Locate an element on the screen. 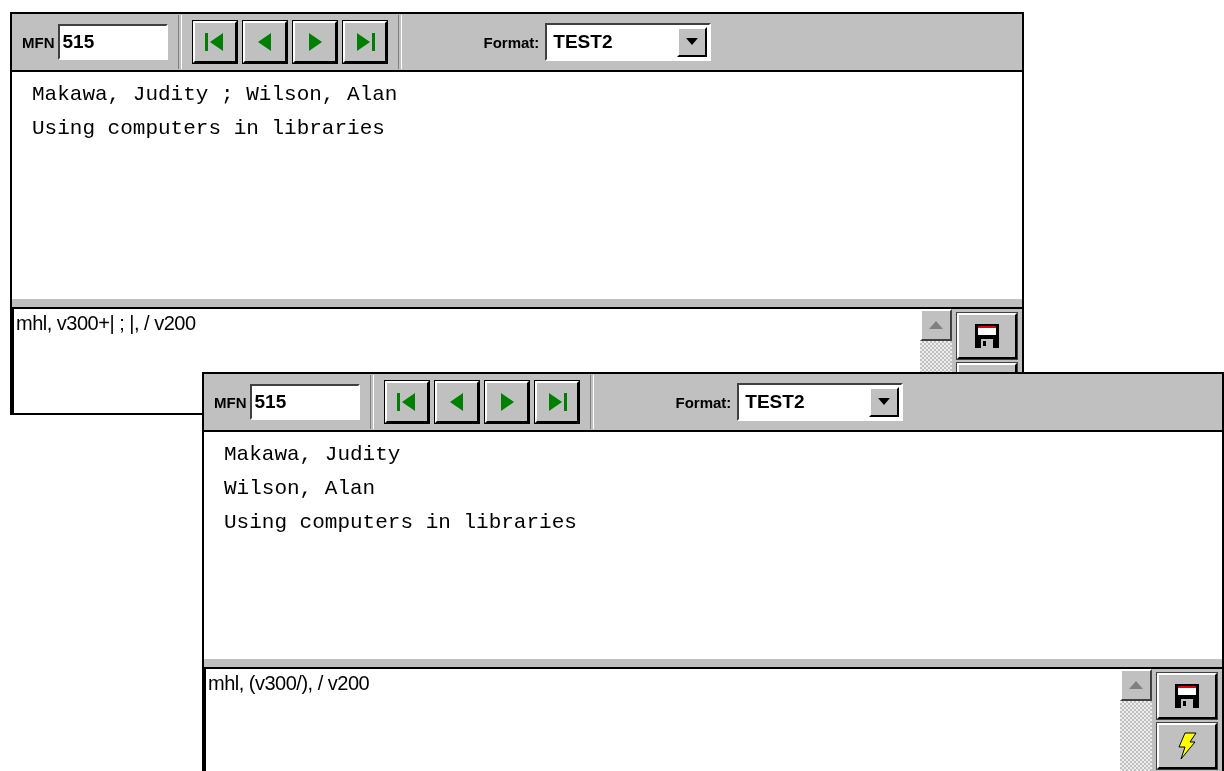  output-line: Makawa, Judity ; Wilson, Alan is located at coordinates (215, 95).